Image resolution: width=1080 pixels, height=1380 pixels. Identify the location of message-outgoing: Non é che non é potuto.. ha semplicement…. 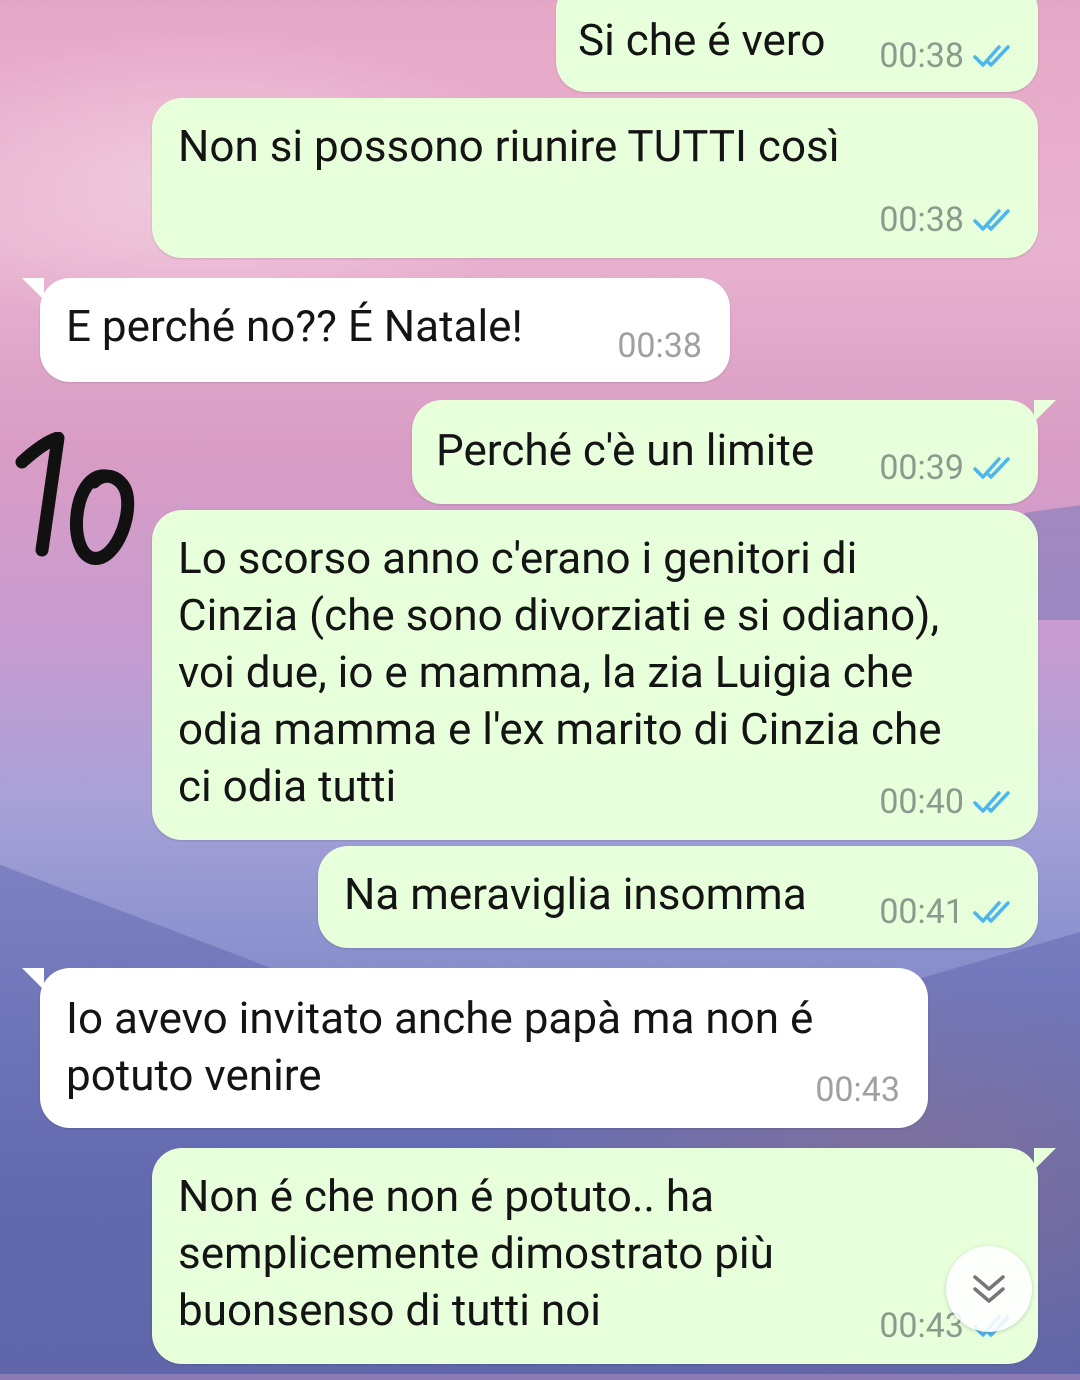
(604, 1256).